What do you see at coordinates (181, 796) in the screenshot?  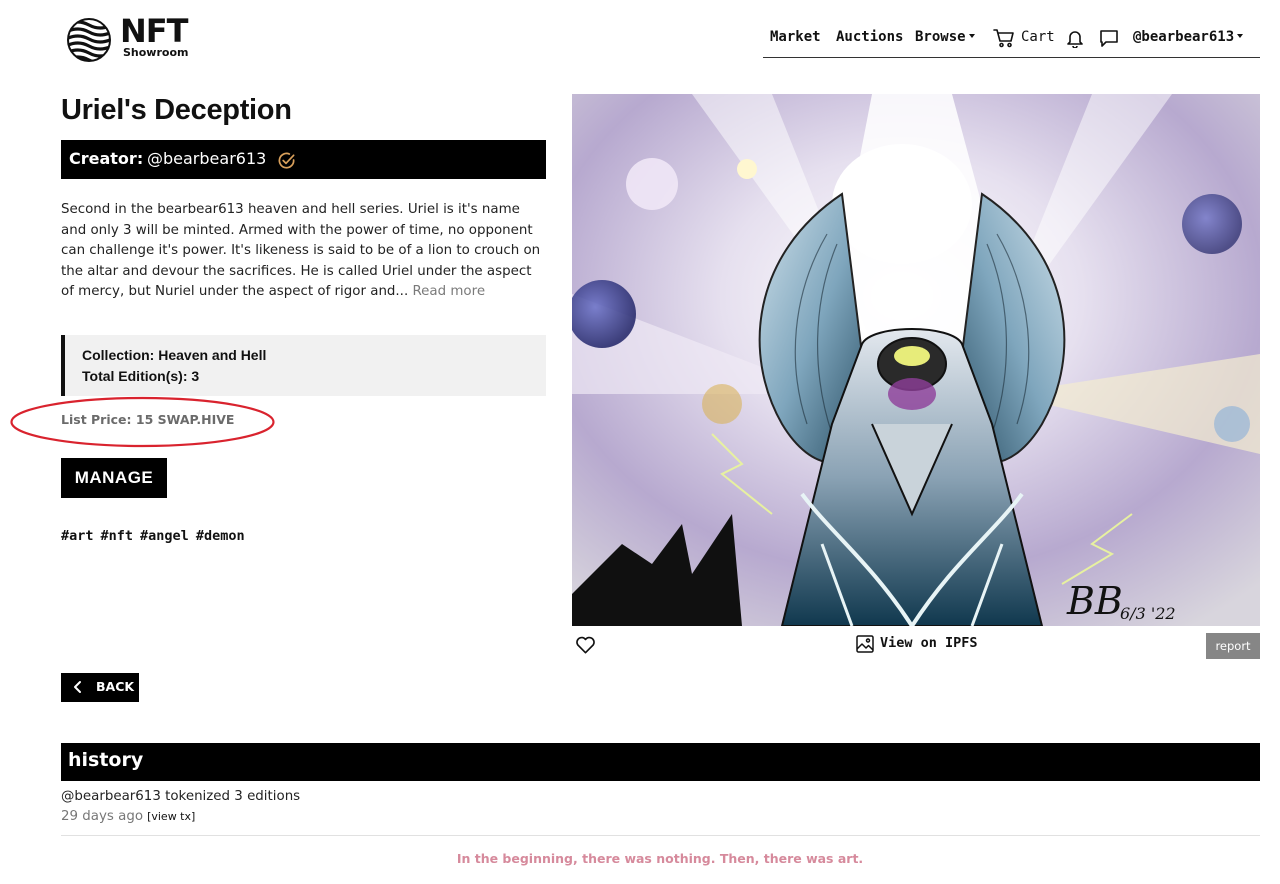 I see `history-event: @bearbear613 tokenized 3 editions` at bounding box center [181, 796].